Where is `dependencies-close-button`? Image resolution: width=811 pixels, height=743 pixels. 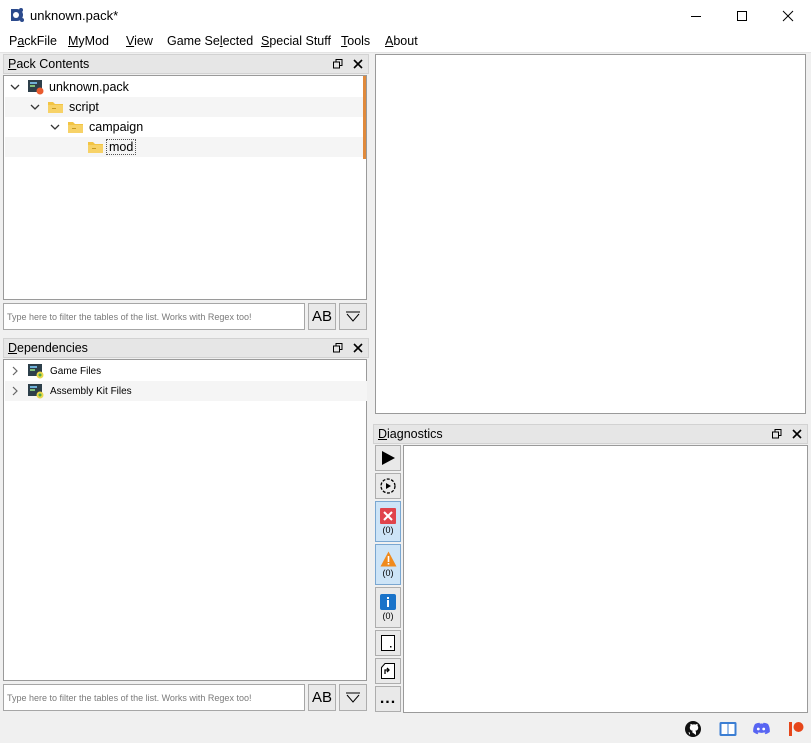 dependencies-close-button is located at coordinates (358, 348).